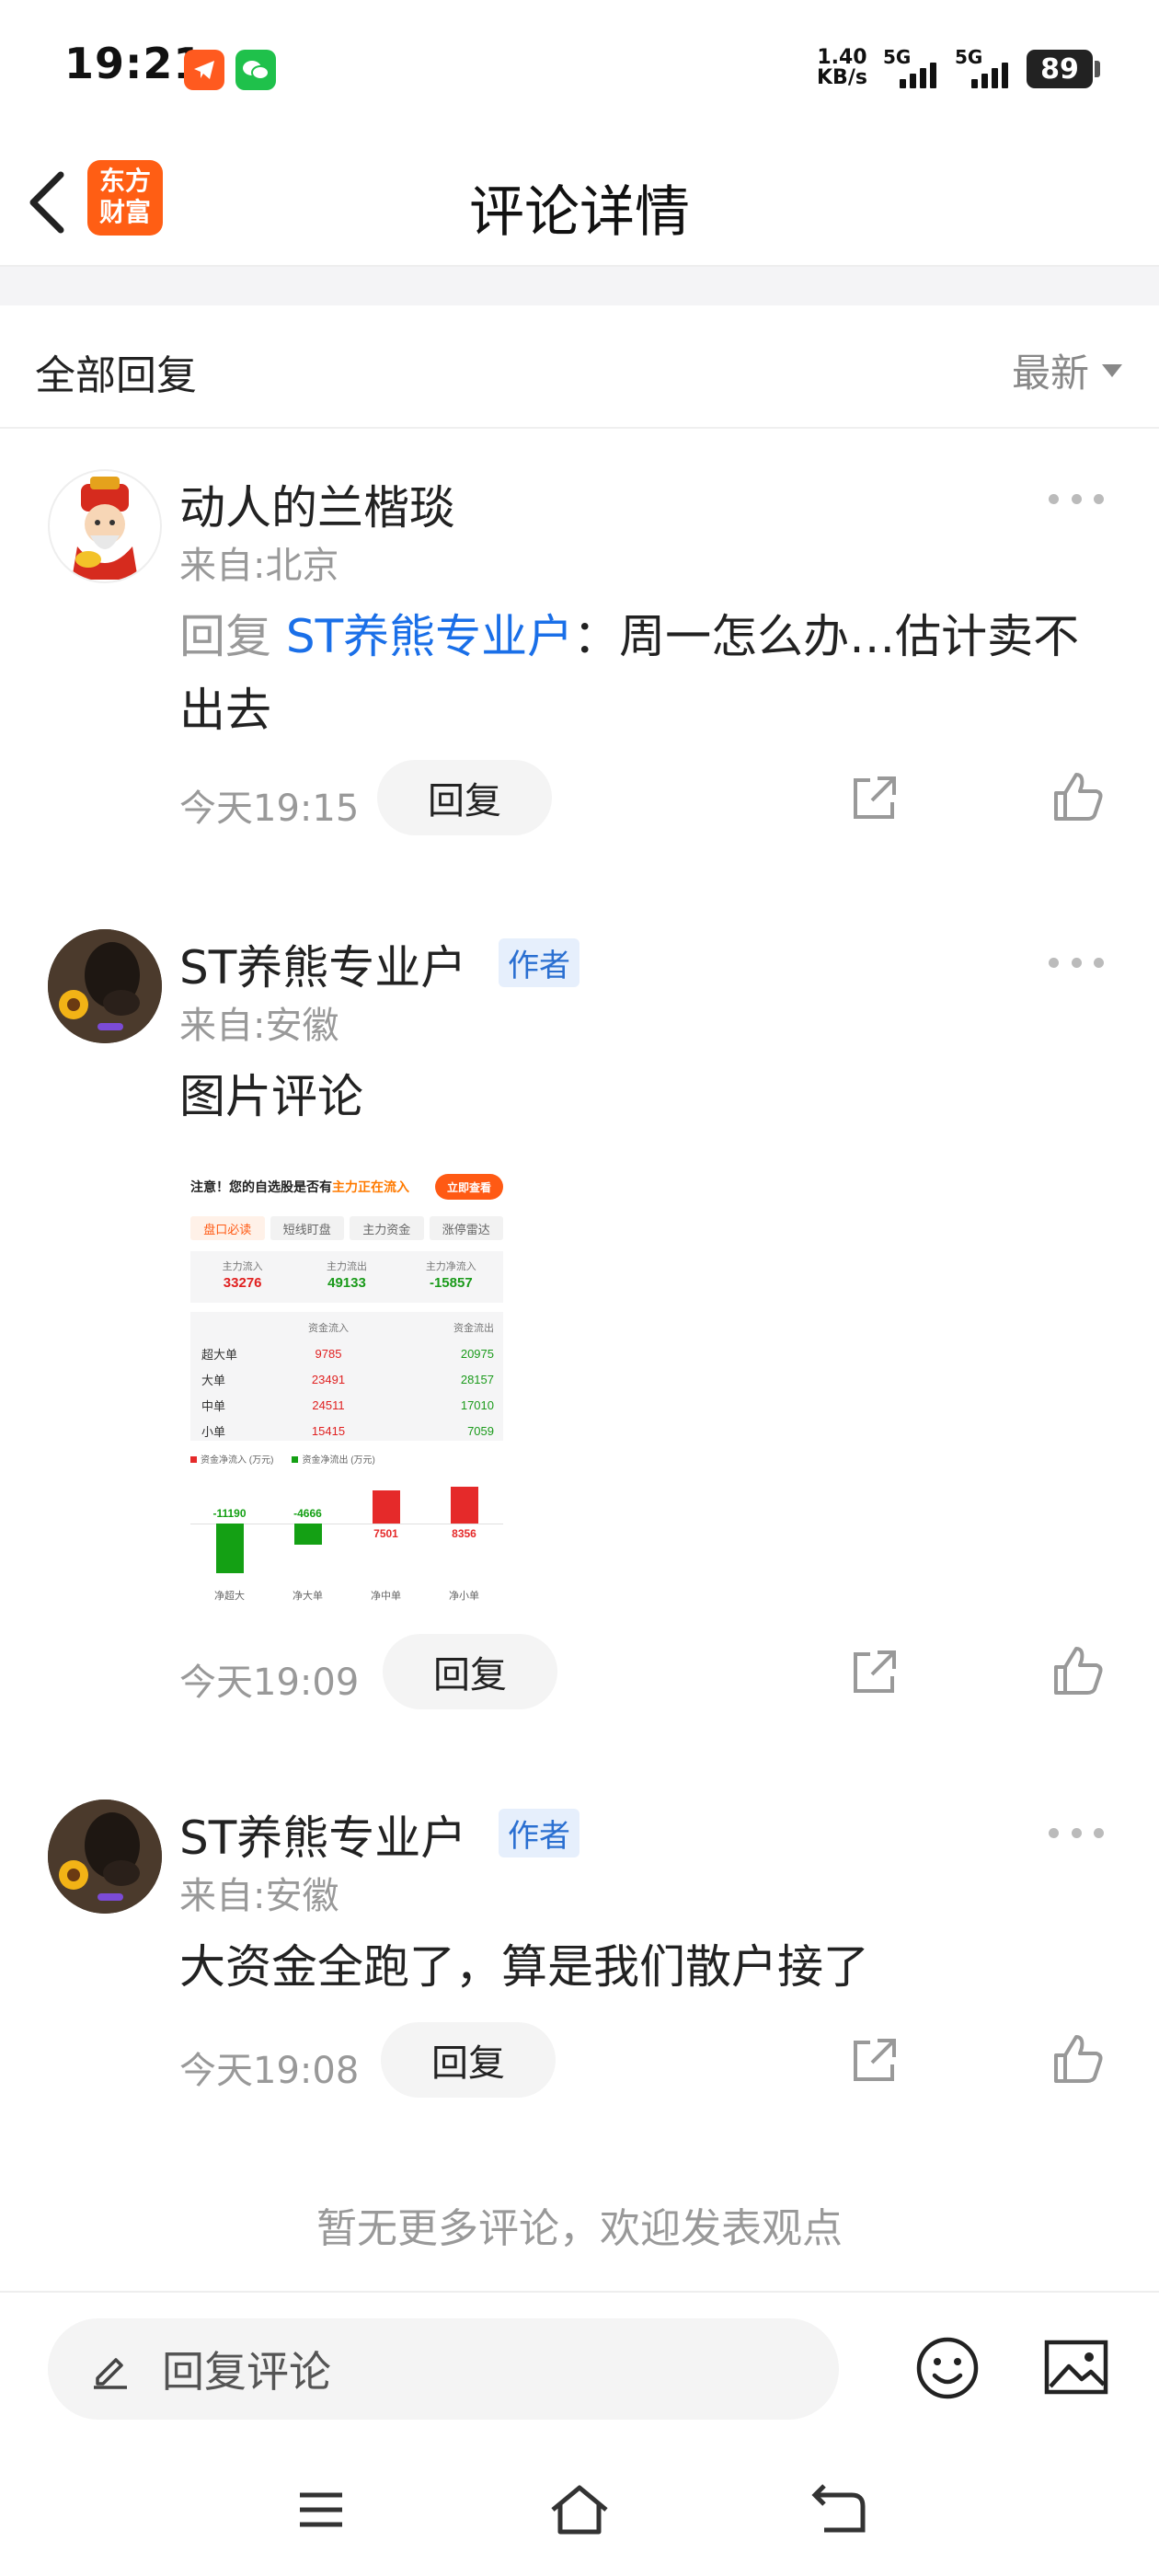 This screenshot has width=1159, height=2576. I want to click on reply-comment-input: 回复评论, so click(443, 2369).